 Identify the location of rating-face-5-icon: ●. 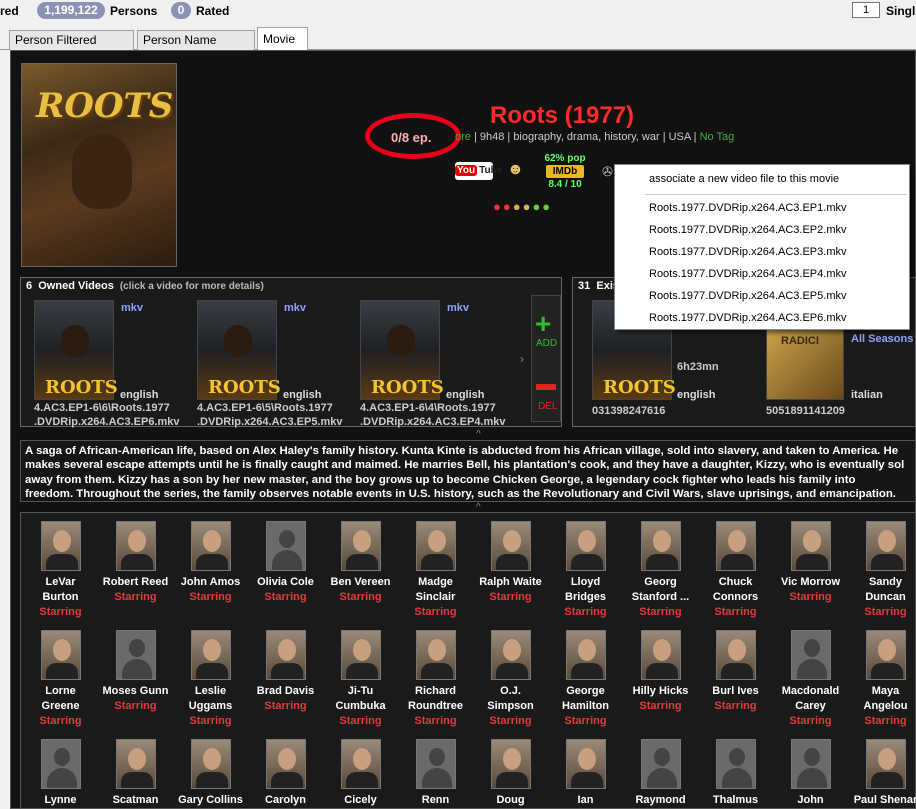
(537, 206).